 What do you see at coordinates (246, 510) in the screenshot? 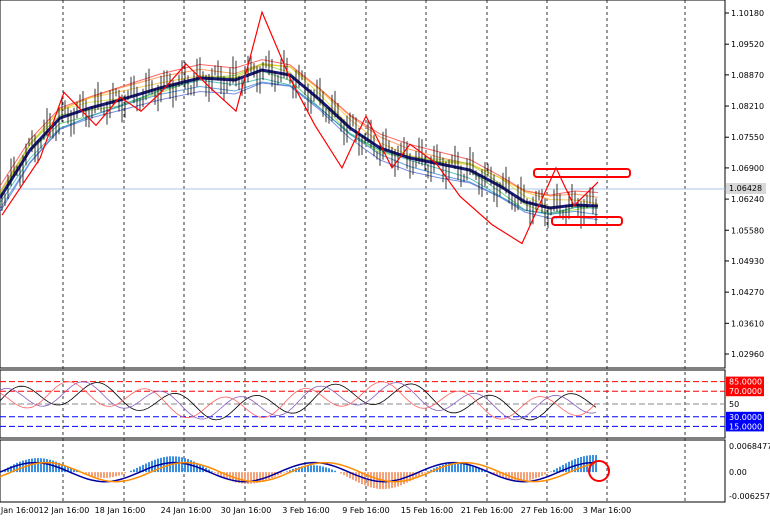
I see `time-tick-label: 30 Jan 16:00` at bounding box center [246, 510].